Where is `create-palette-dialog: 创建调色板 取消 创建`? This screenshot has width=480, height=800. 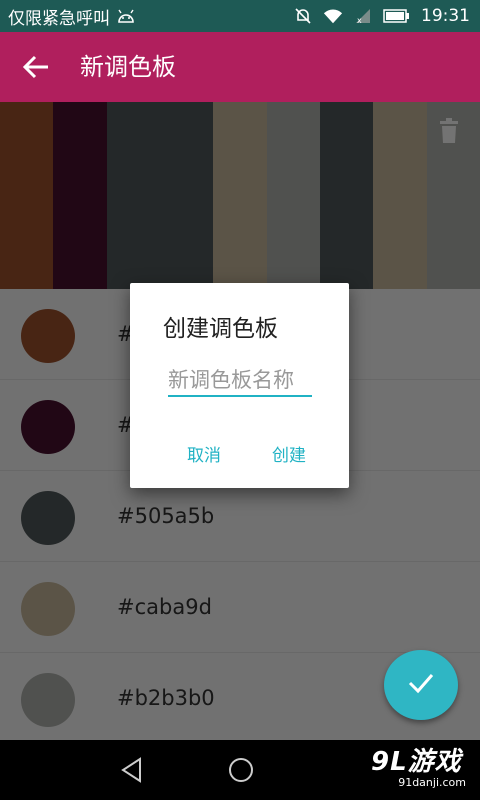 create-palette-dialog: 创建调色板 取消 创建 is located at coordinates (239, 385).